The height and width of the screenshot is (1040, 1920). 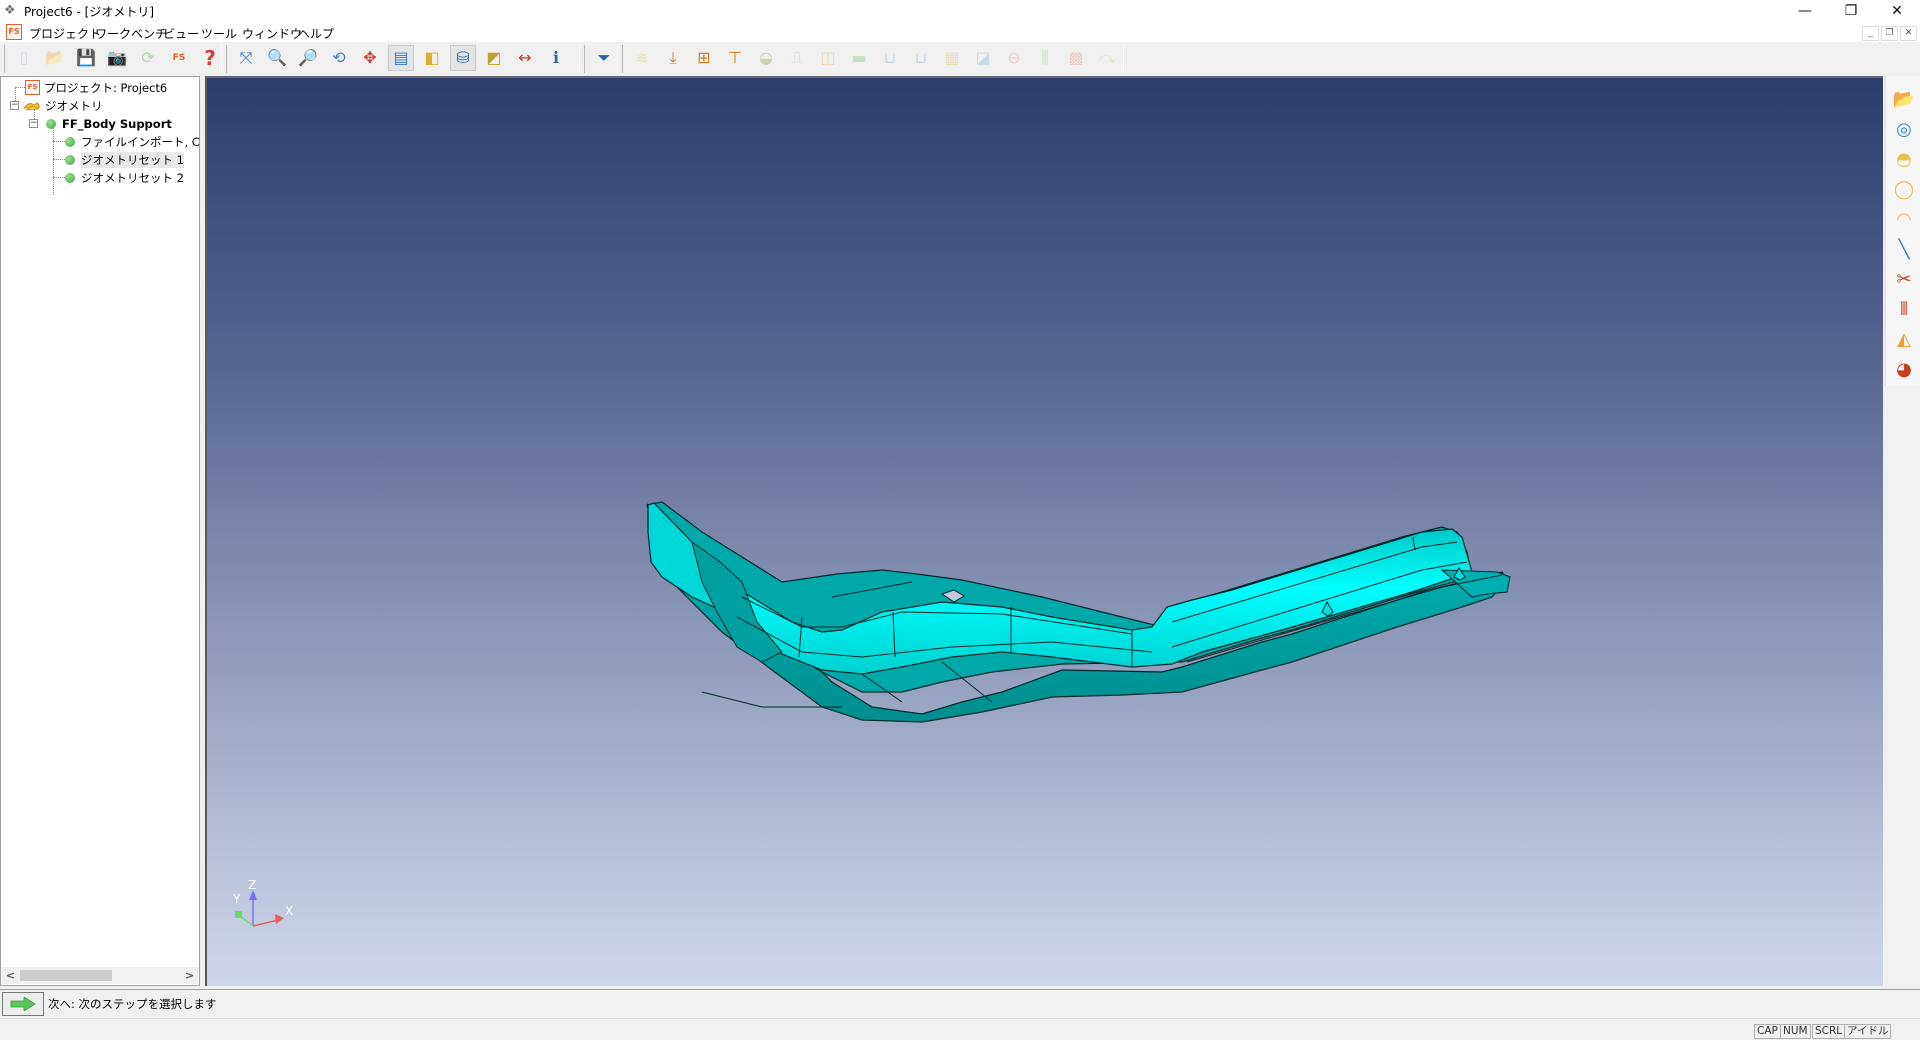 I want to click on die-set-icon: ⊔, so click(x=921, y=57).